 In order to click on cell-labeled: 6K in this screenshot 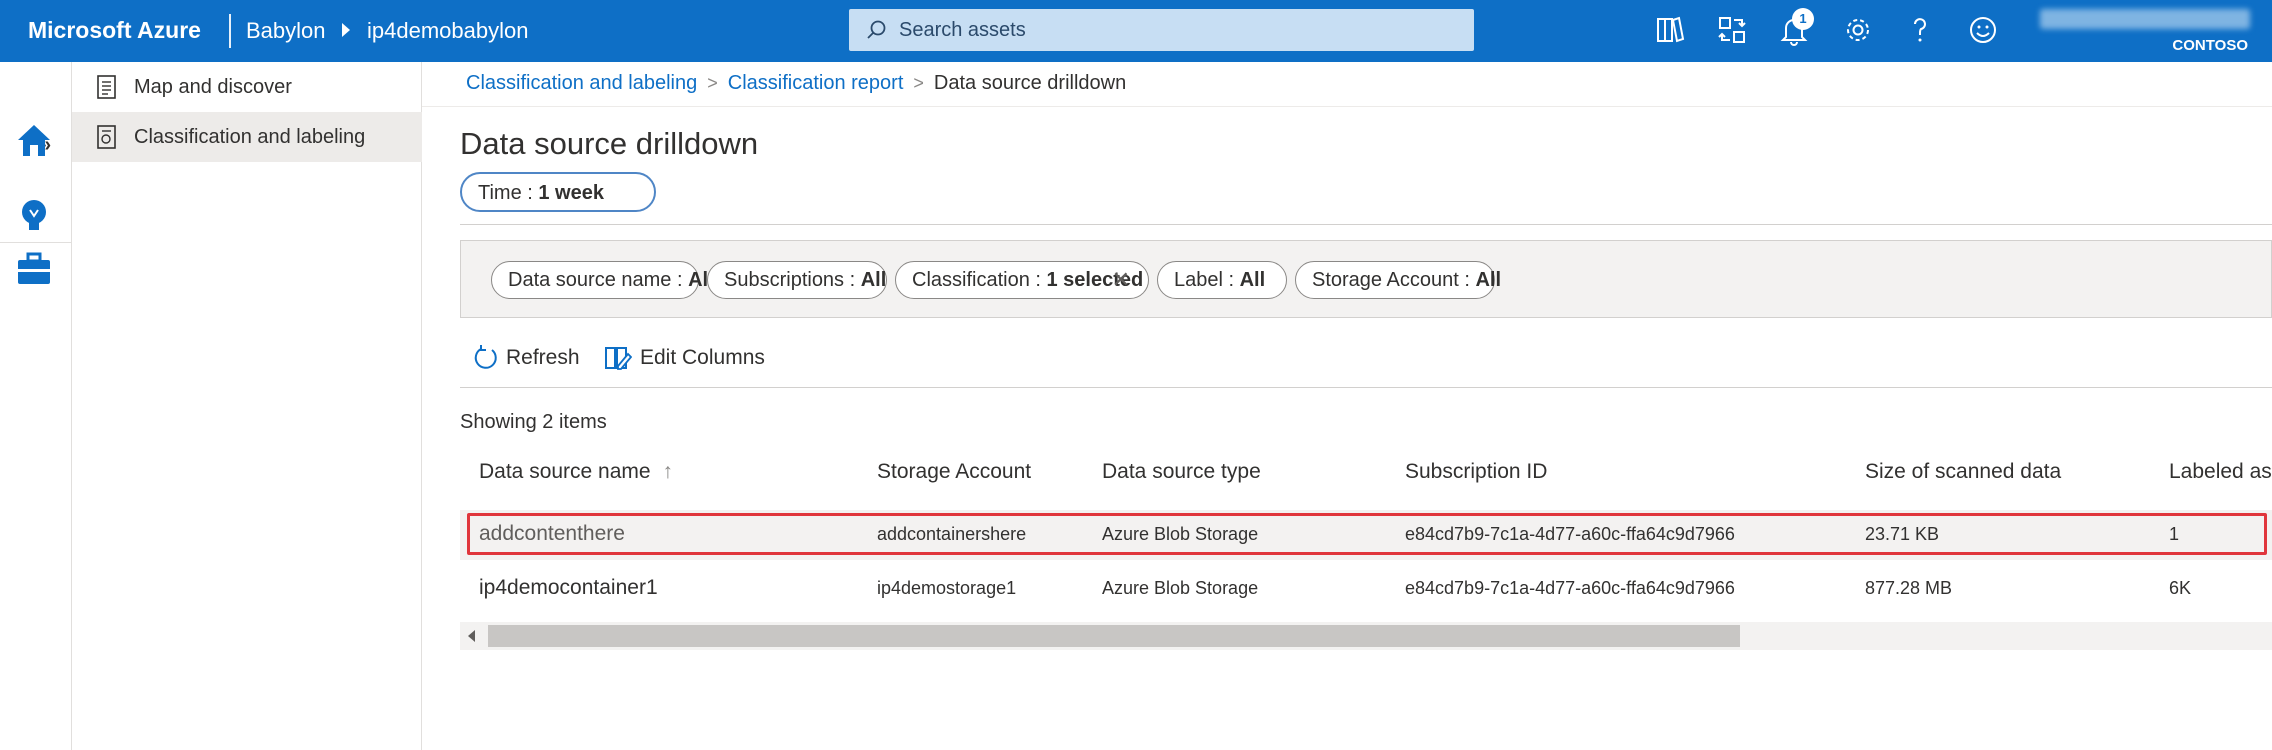, I will do `click(2180, 588)`.